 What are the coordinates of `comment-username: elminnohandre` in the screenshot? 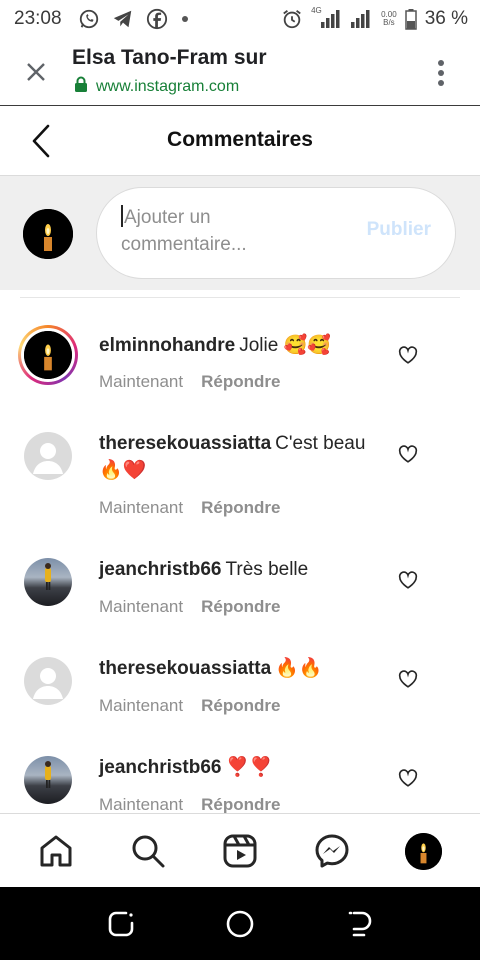 It's located at (167, 345).